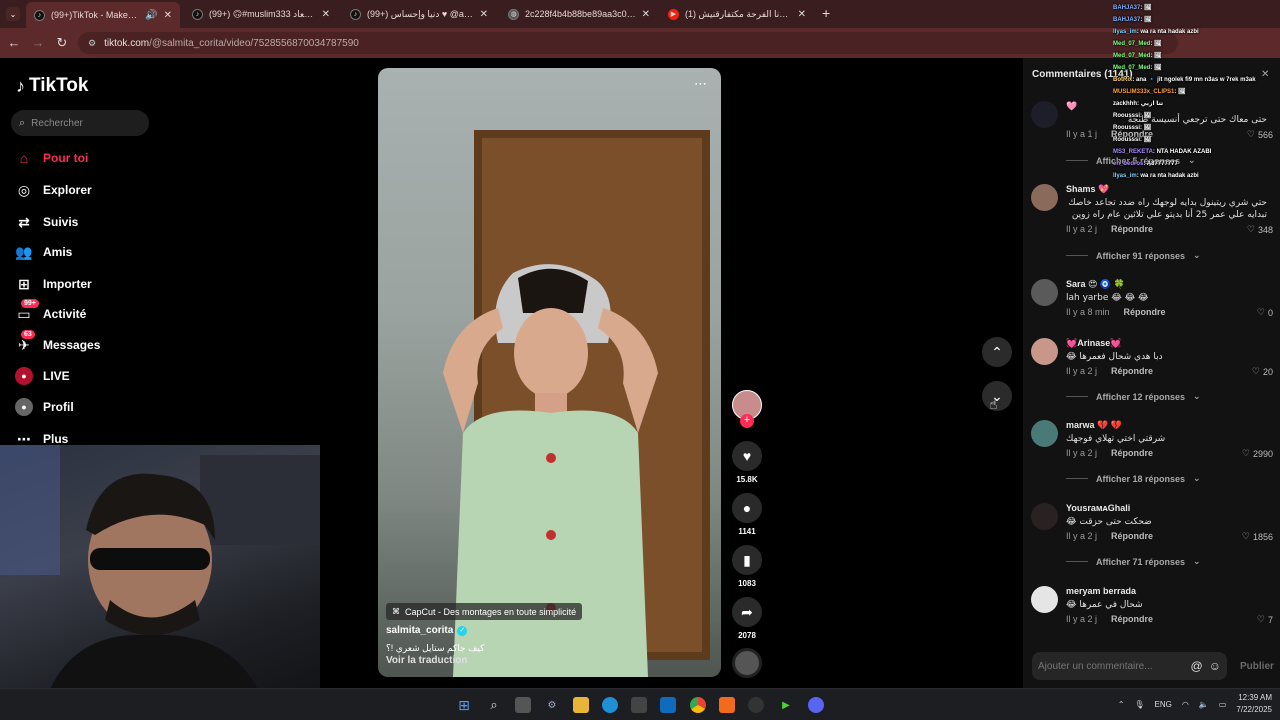 Image resolution: width=1280 pixels, height=720 pixels. I want to click on tab-search-icon: ⌄, so click(13, 14).